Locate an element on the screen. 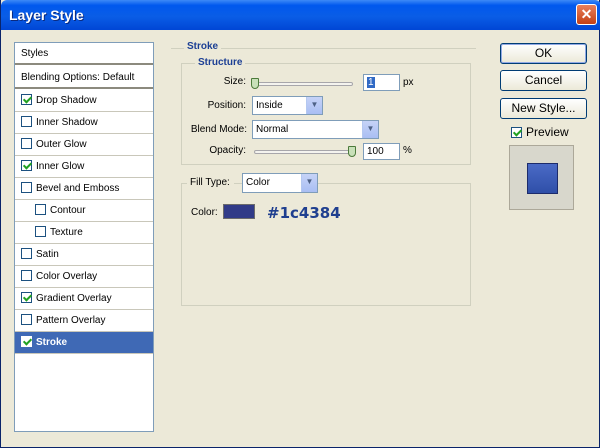  style-item-bevel-and-emboss: Bevel and Emboss is located at coordinates (84, 189).